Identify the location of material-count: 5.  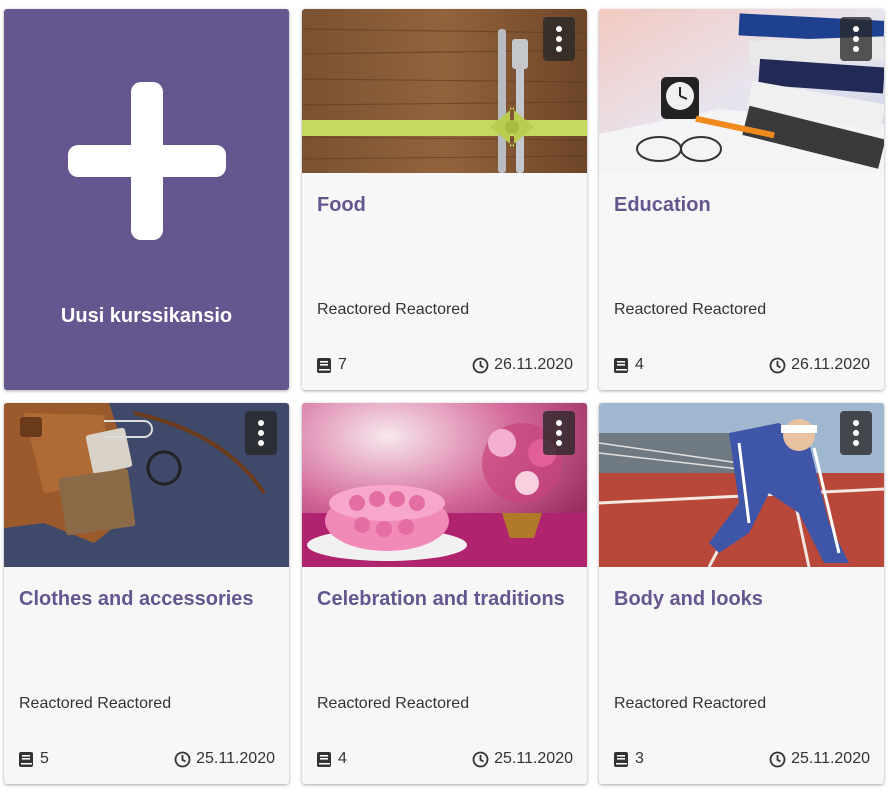
(33, 759).